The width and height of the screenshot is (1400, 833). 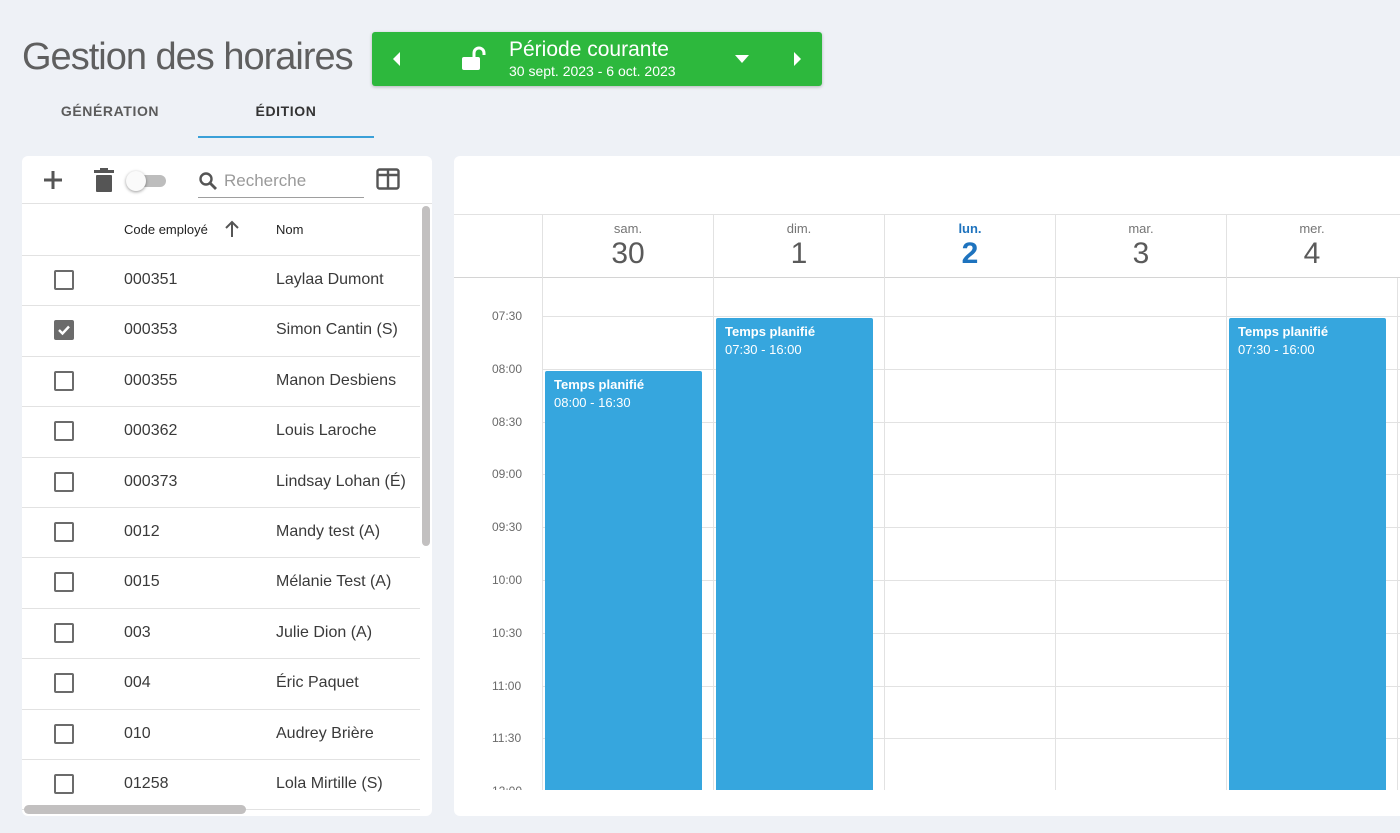 What do you see at coordinates (137, 733) in the screenshot?
I see `employee-code: 010` at bounding box center [137, 733].